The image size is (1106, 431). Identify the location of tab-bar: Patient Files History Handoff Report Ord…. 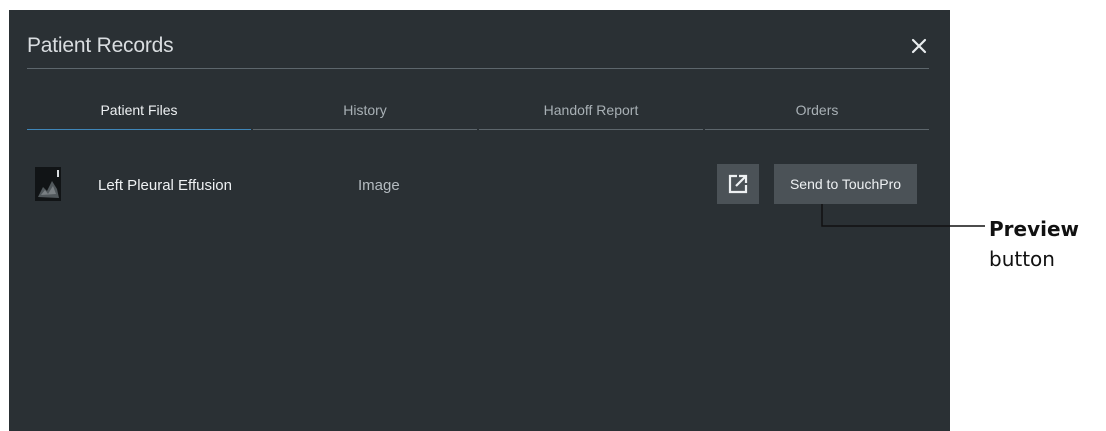
(478, 112).